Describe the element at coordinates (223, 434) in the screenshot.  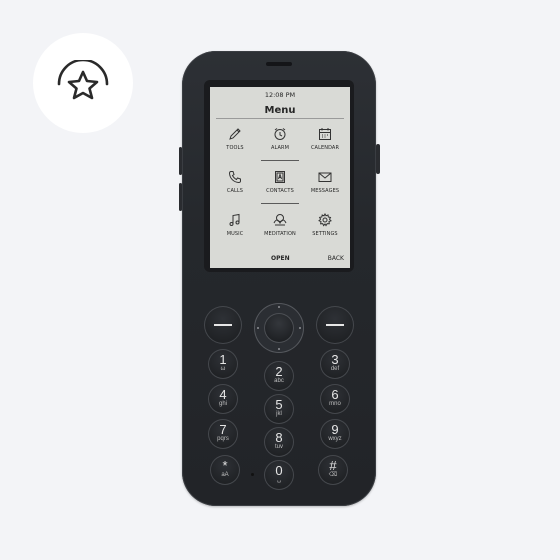
I see `key-7: 7 pqrs` at that location.